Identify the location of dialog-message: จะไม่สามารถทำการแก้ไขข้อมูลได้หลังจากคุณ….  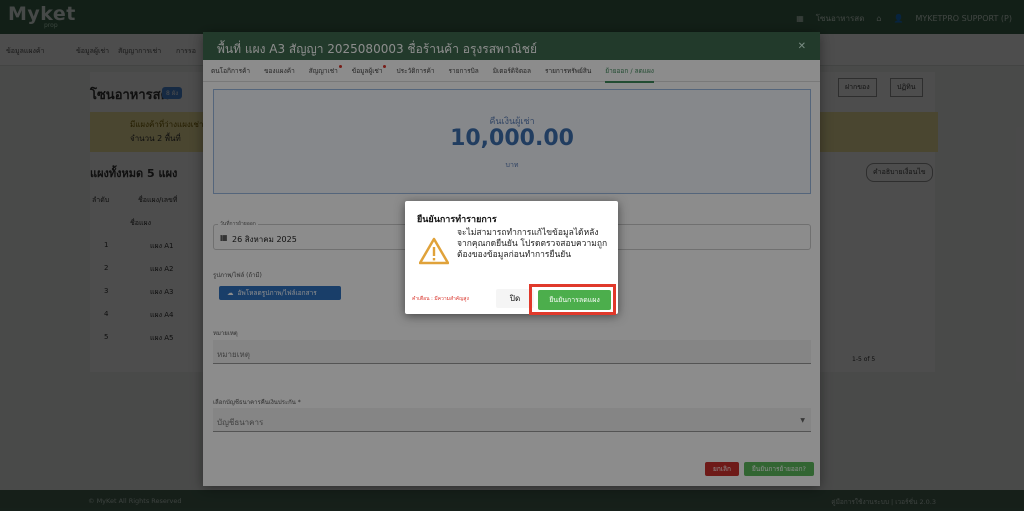
(532, 244).